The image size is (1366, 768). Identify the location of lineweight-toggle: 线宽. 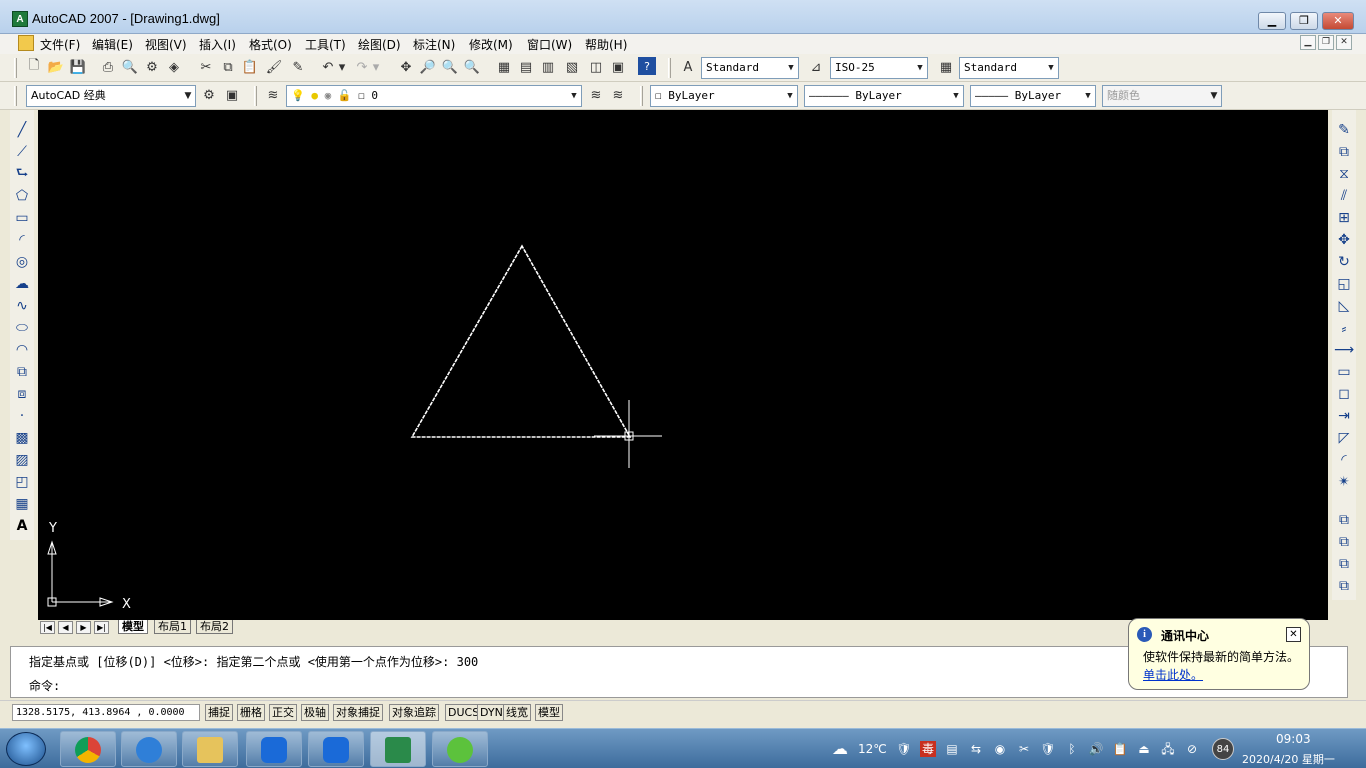
(517, 712).